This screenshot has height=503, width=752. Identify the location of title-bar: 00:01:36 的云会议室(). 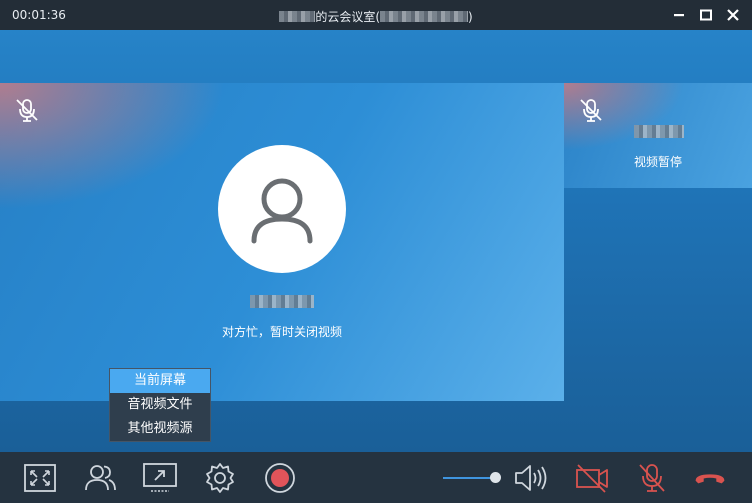
(376, 15).